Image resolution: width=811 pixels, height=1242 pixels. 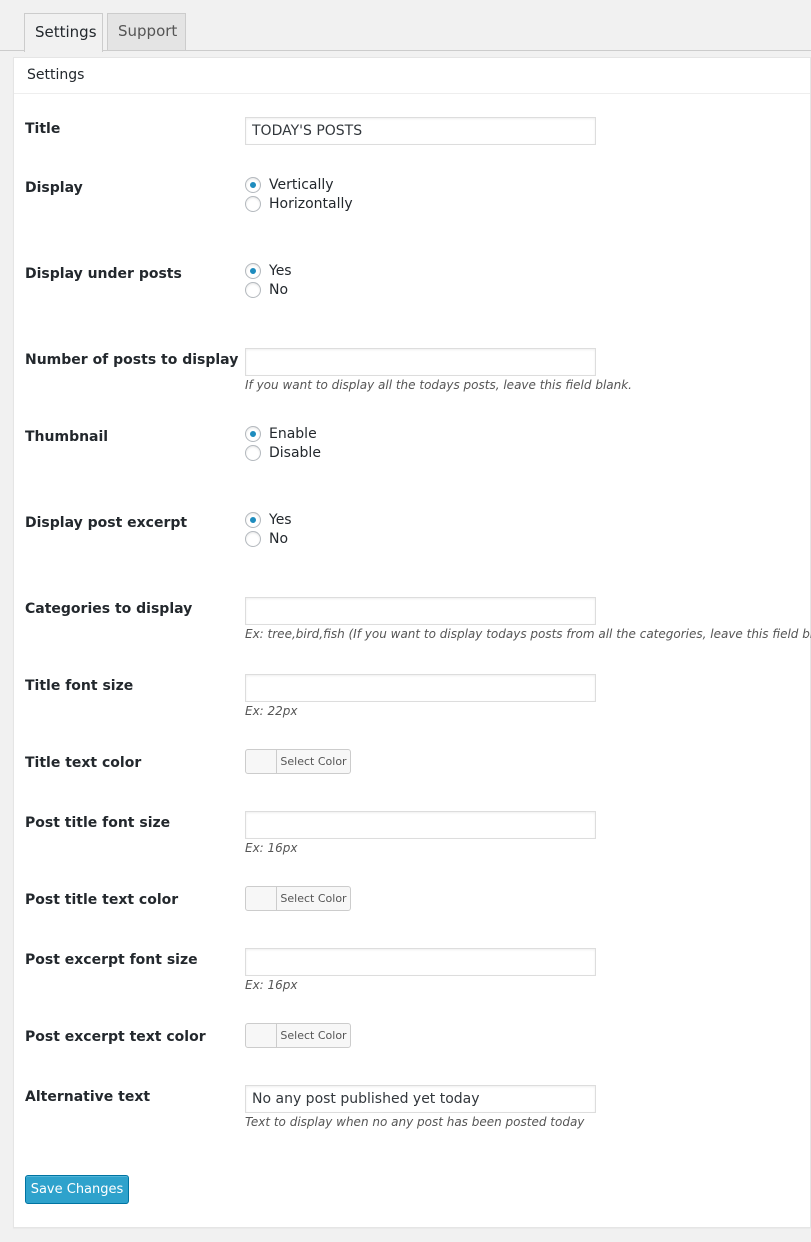 I want to click on radio-label: Horizontally, so click(x=311, y=203).